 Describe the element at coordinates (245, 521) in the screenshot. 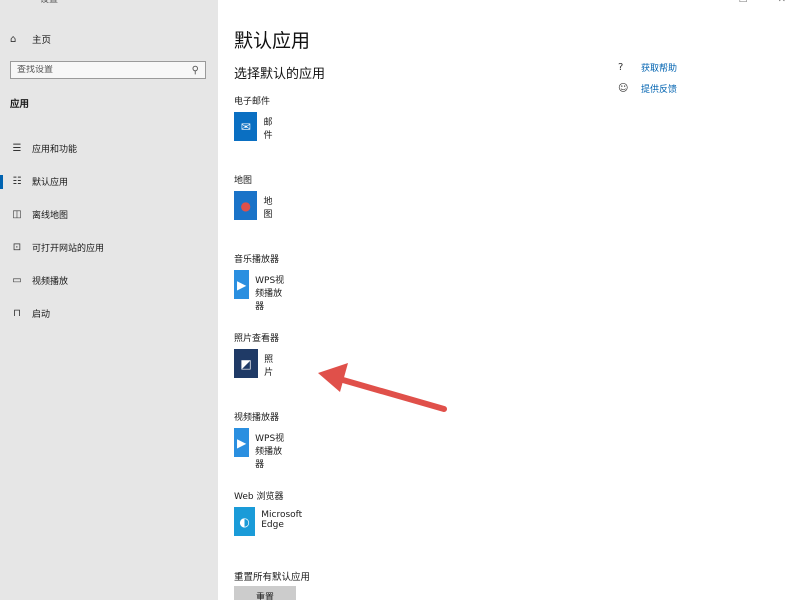

I see `edge-icon: ◐` at that location.